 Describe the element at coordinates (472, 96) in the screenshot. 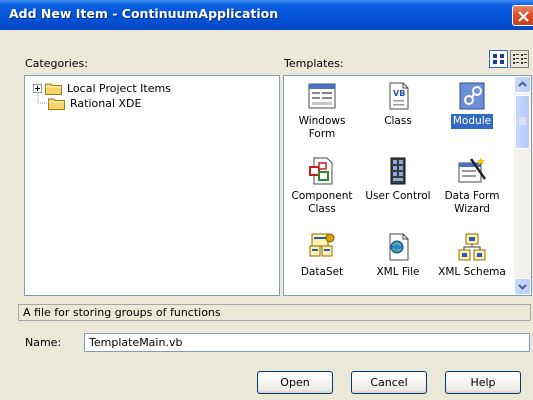

I see `module-icon` at that location.